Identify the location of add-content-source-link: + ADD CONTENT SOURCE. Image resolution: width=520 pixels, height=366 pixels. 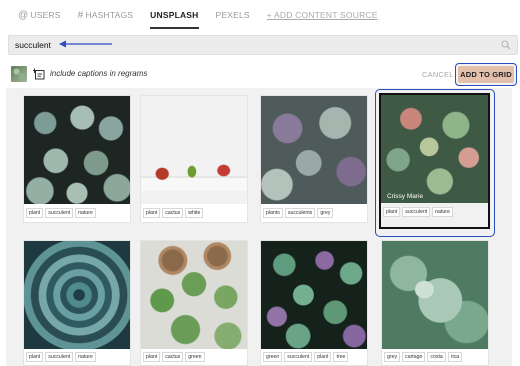
(322, 15).